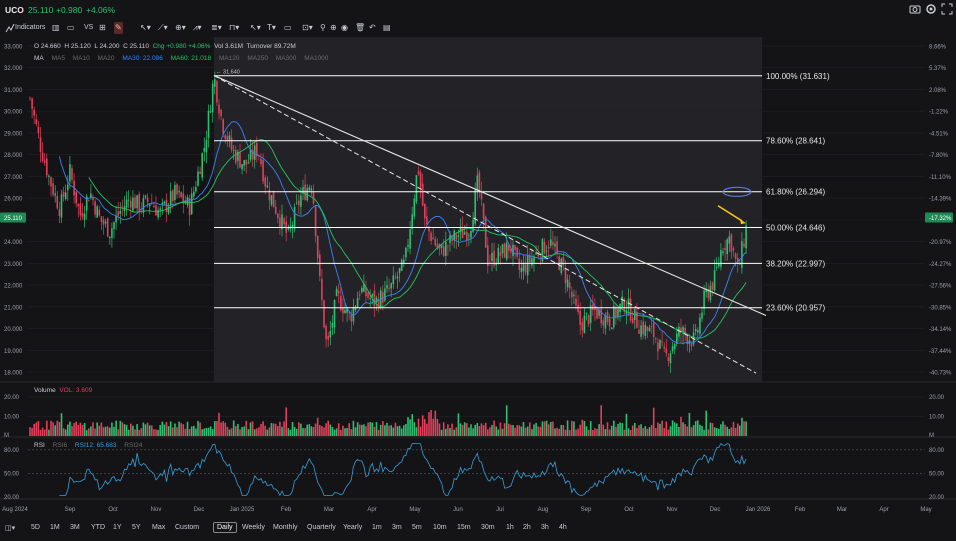  What do you see at coordinates (352, 527) in the screenshot?
I see `tf-yearly: Yearly` at bounding box center [352, 527].